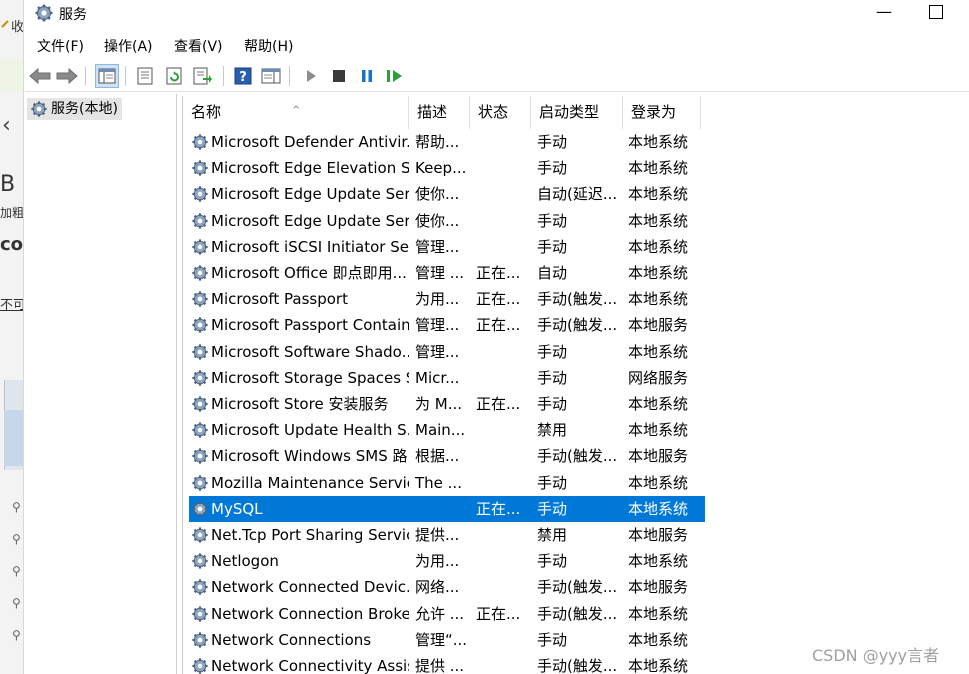 The image size is (969, 674). What do you see at coordinates (367, 76) in the screenshot?
I see `pause-service-icon` at bounding box center [367, 76].